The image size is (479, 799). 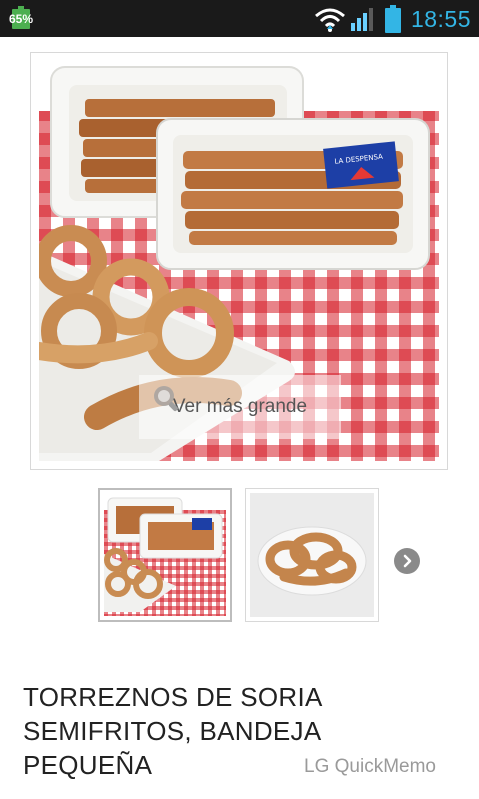 I want to click on status-bar: 65% 18:55, so click(x=239, y=18).